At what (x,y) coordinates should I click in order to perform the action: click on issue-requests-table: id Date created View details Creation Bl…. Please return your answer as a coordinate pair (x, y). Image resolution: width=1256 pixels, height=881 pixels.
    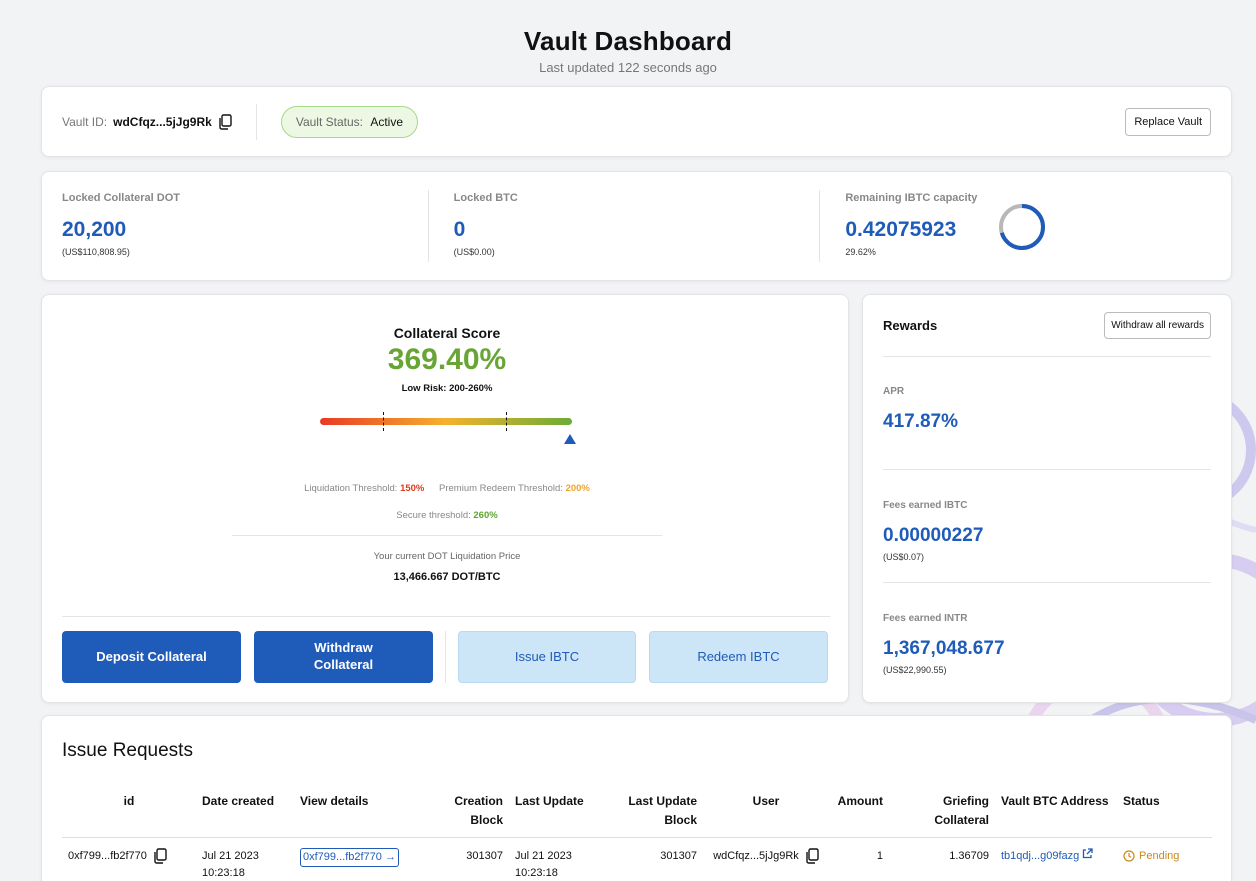
    Looking at the image, I should click on (637, 832).